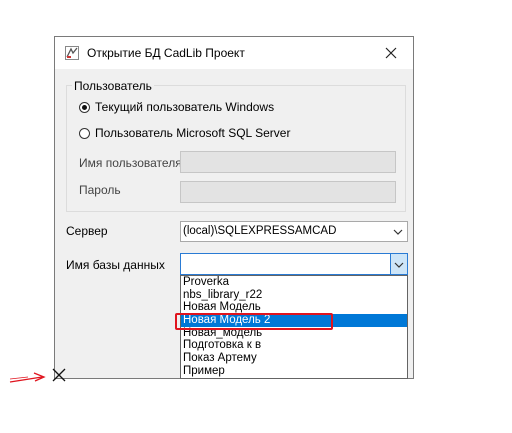  Describe the element at coordinates (166, 53) in the screenshot. I see `dialog-title: Открытие БД CadLib Проект` at that location.